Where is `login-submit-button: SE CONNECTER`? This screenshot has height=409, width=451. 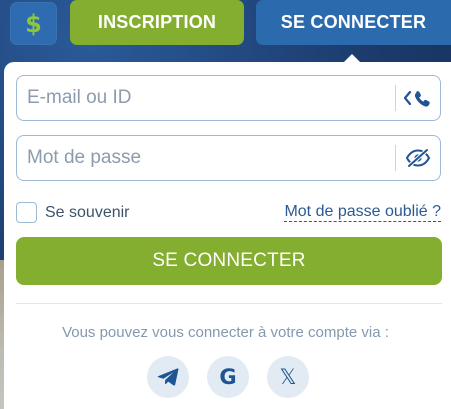
login-submit-button: SE CONNECTER is located at coordinates (229, 261).